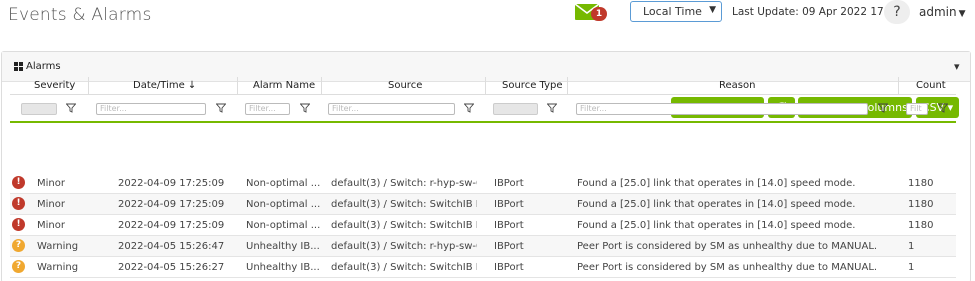 The width and height of the screenshot is (975, 281). I want to click on notification-badge: 1, so click(599, 14).